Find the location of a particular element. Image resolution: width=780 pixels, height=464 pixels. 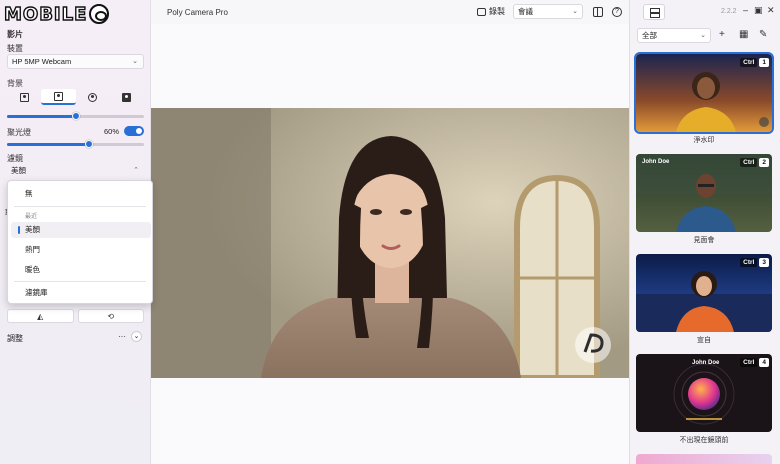

help-icon: ? is located at coordinates (617, 12).